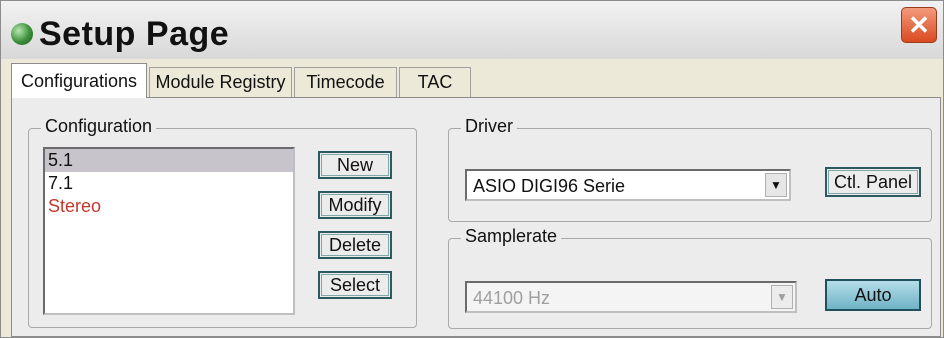 The height and width of the screenshot is (338, 944). I want to click on new-button: New, so click(355, 165).